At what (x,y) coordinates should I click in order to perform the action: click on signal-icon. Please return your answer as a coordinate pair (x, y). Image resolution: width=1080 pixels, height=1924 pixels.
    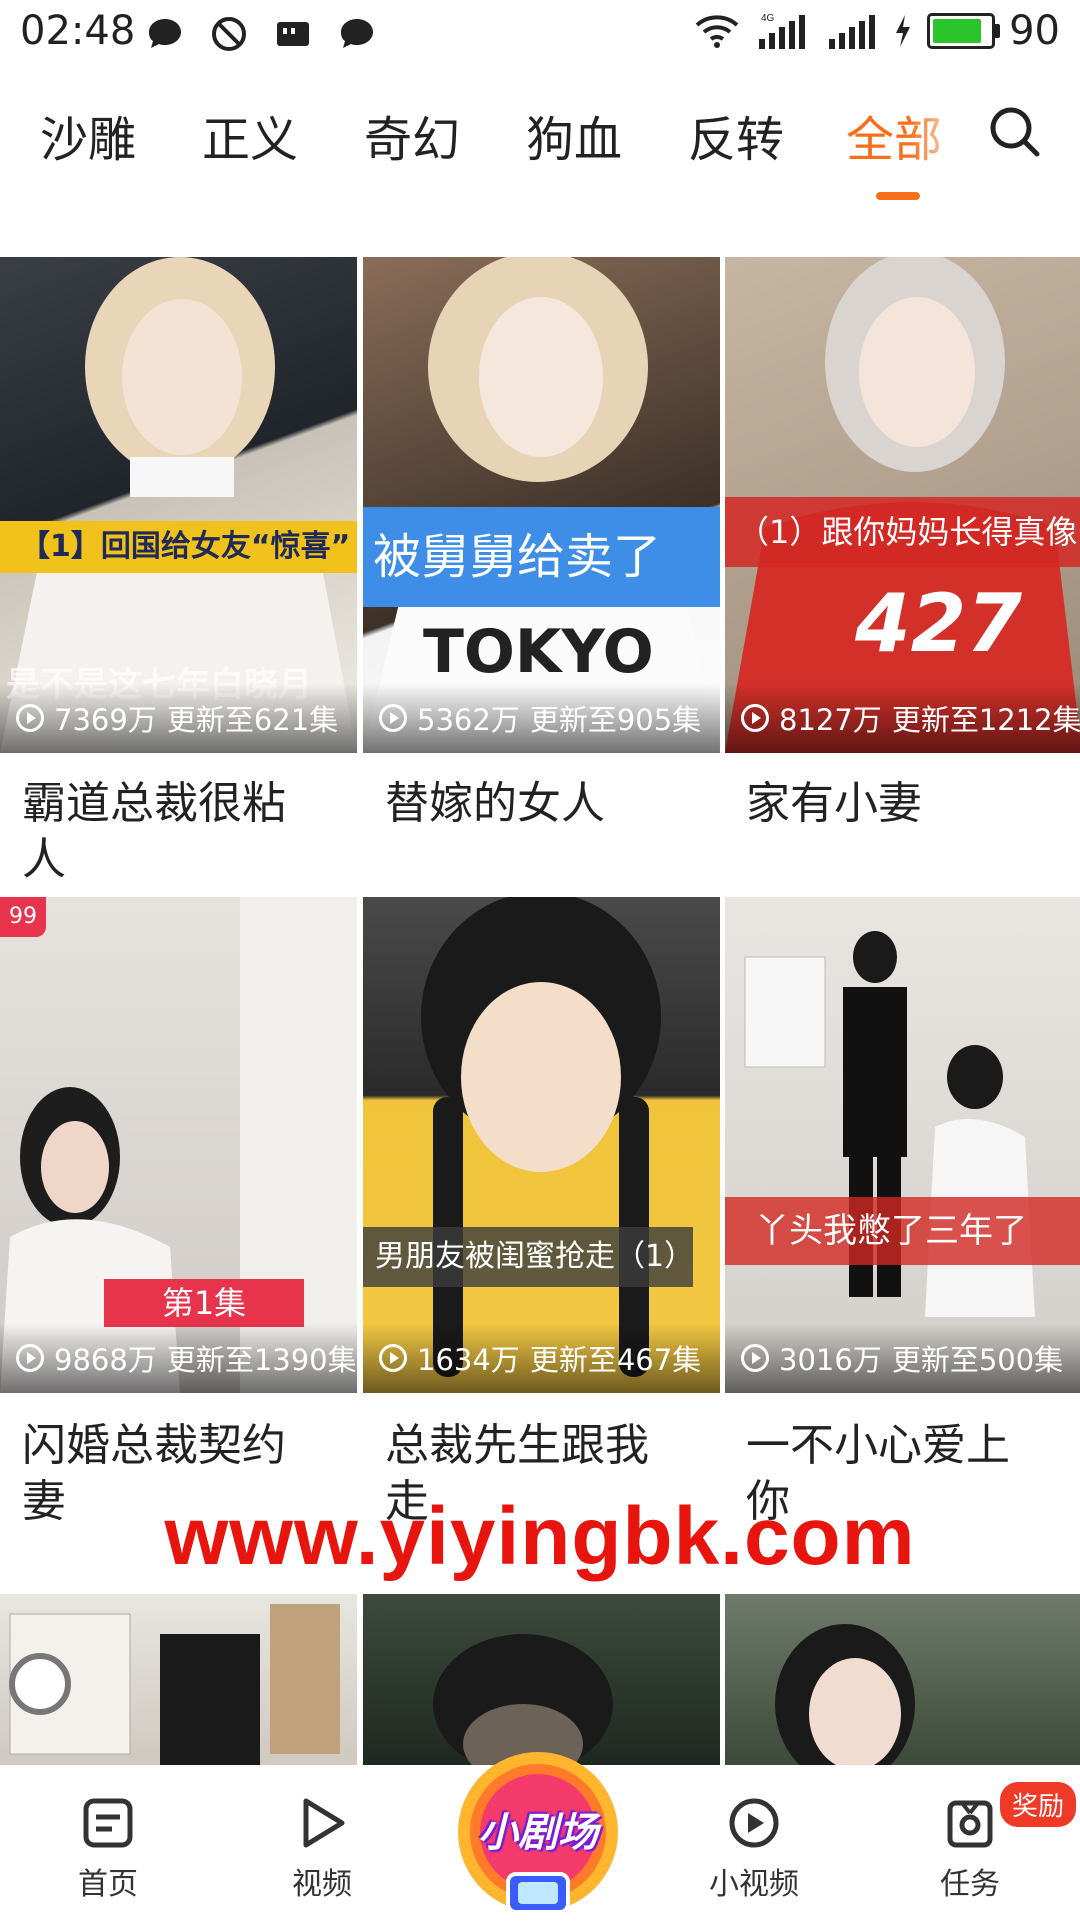
    Looking at the image, I should click on (852, 32).